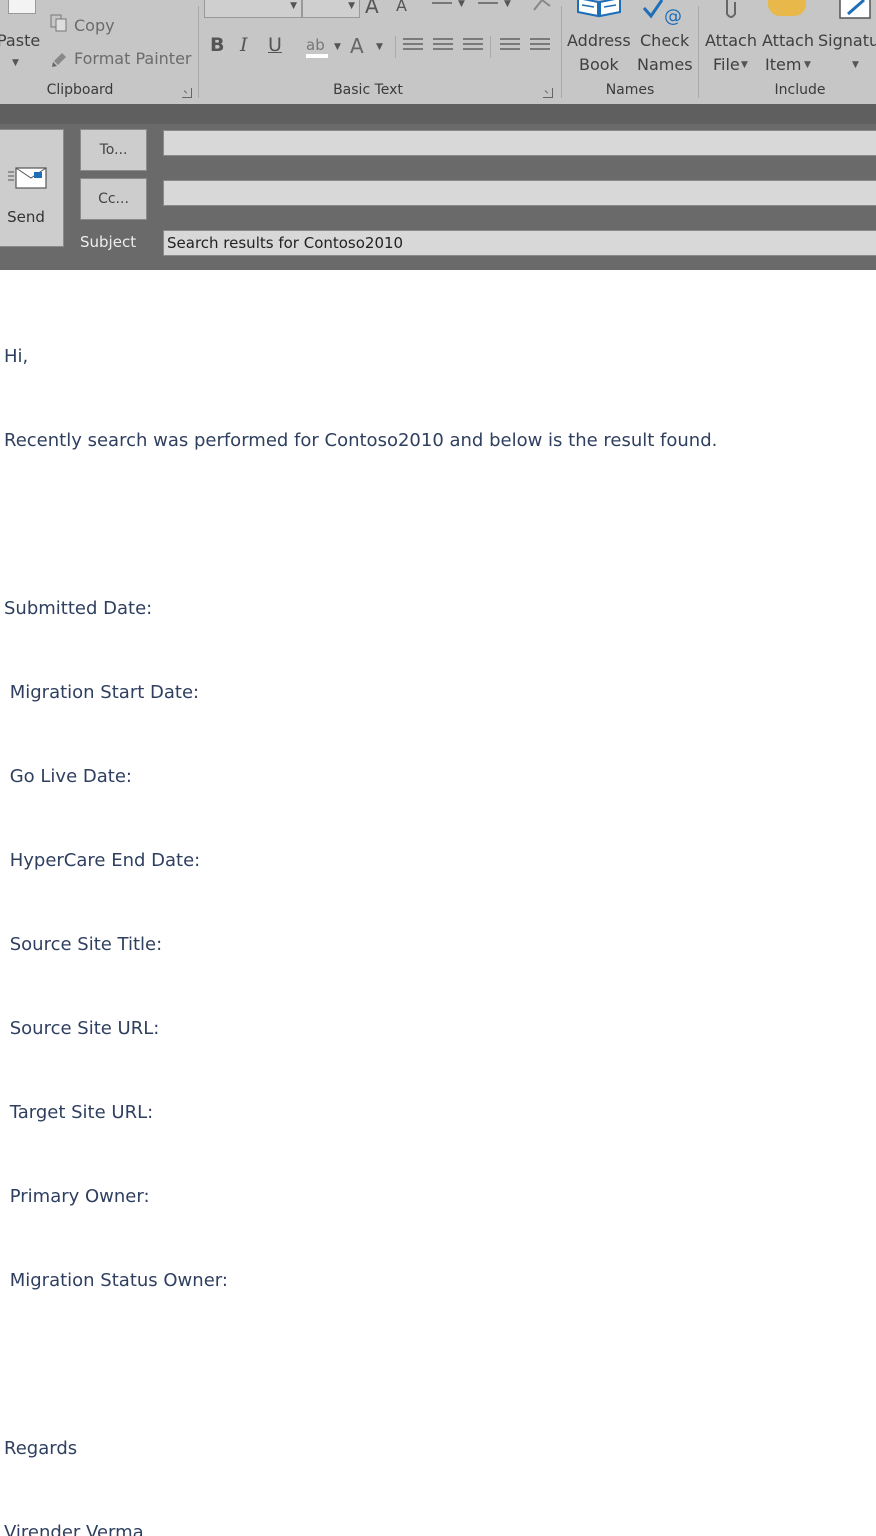 Image resolution: width=876 pixels, height=1536 pixels. I want to click on body-line: Target Site URL:, so click(79, 1112).